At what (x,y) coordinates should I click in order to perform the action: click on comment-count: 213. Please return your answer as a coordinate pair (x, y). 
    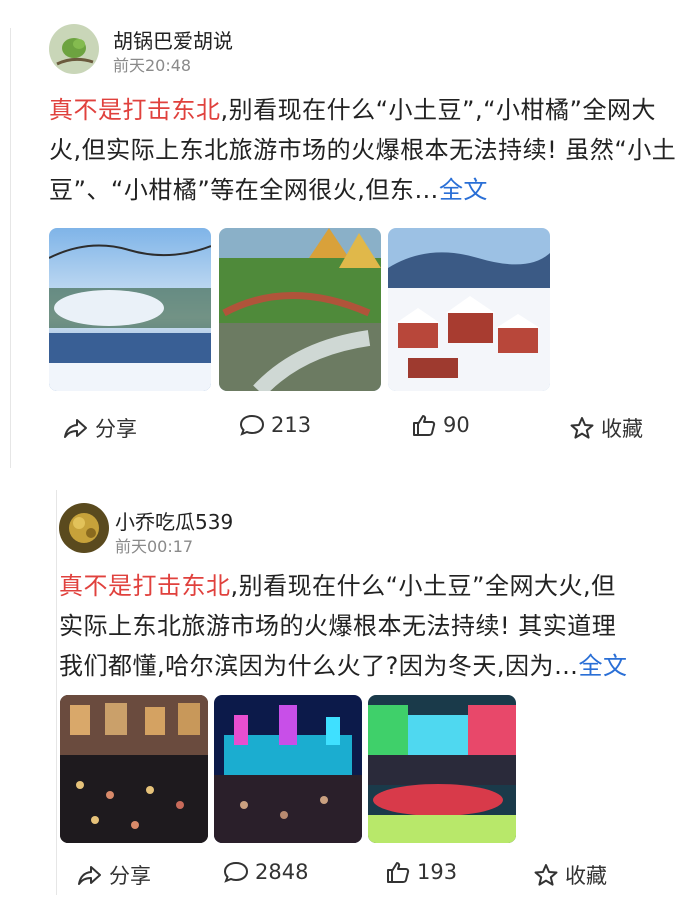
    Looking at the image, I should click on (291, 425).